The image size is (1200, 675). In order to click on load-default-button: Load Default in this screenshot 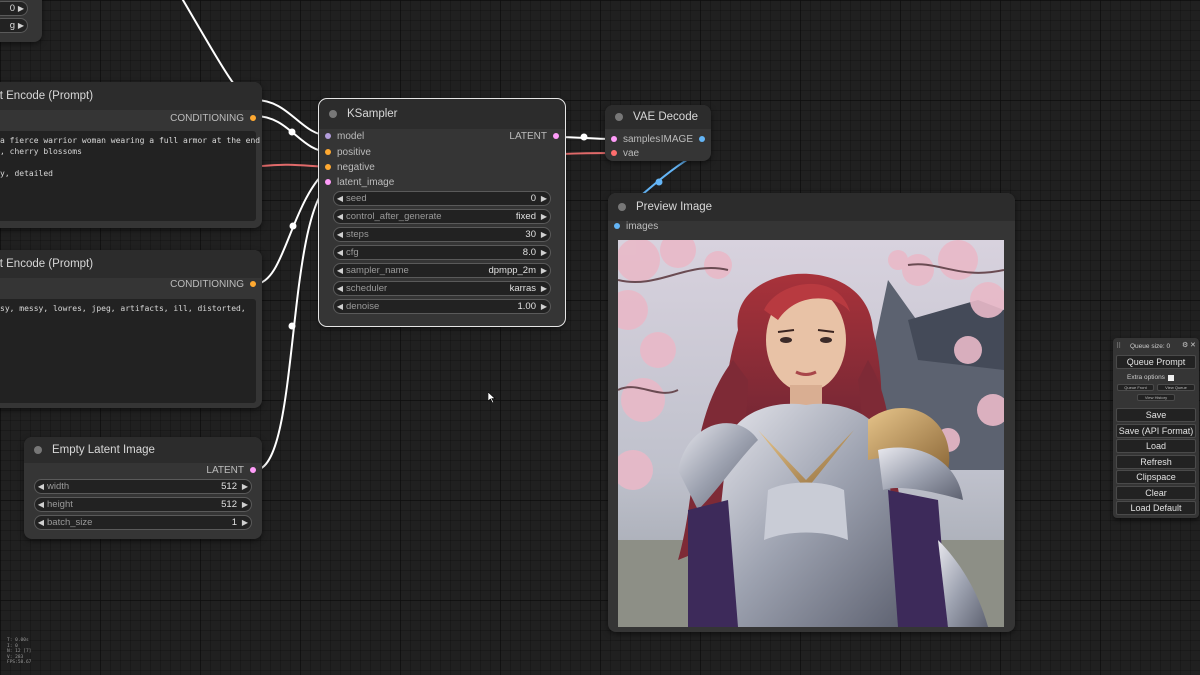, I will do `click(1156, 508)`.